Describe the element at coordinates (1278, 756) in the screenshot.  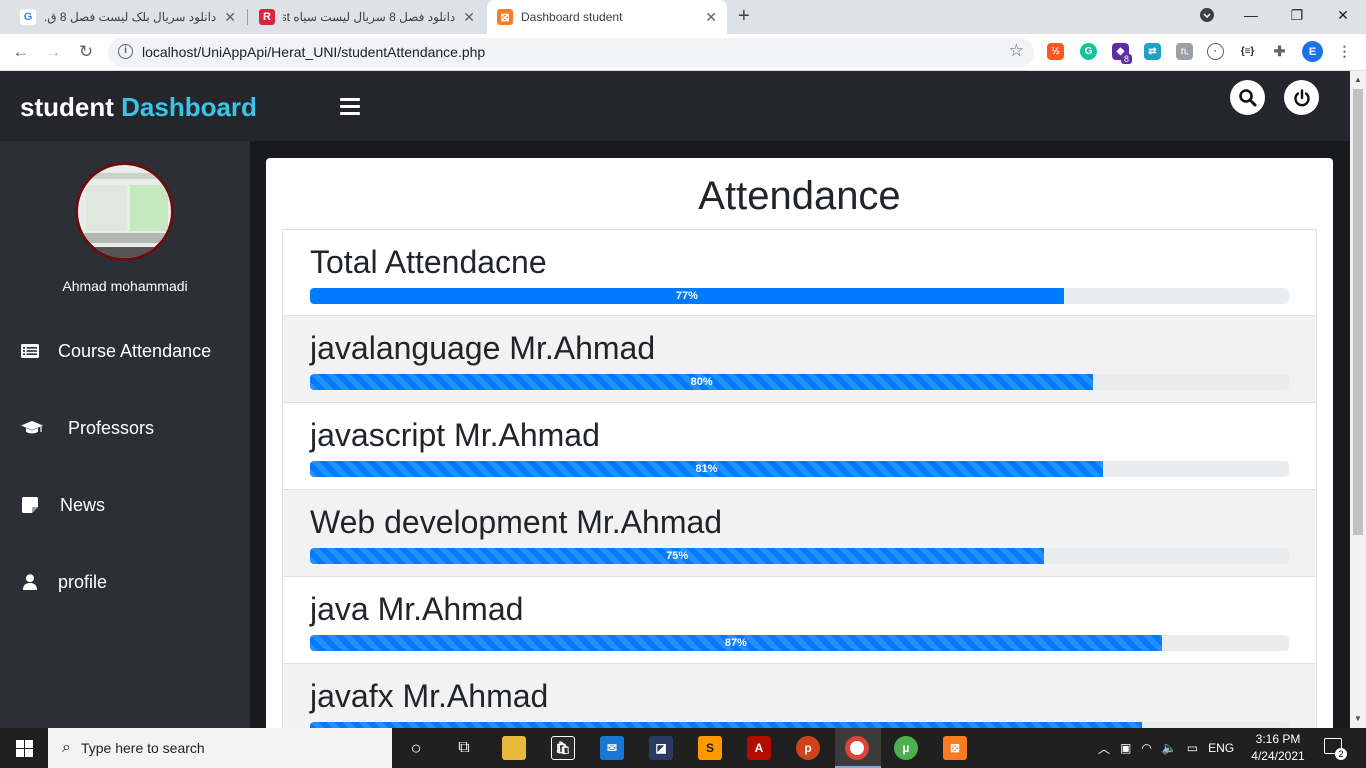
I see `clock-date: 4/24/2021` at that location.